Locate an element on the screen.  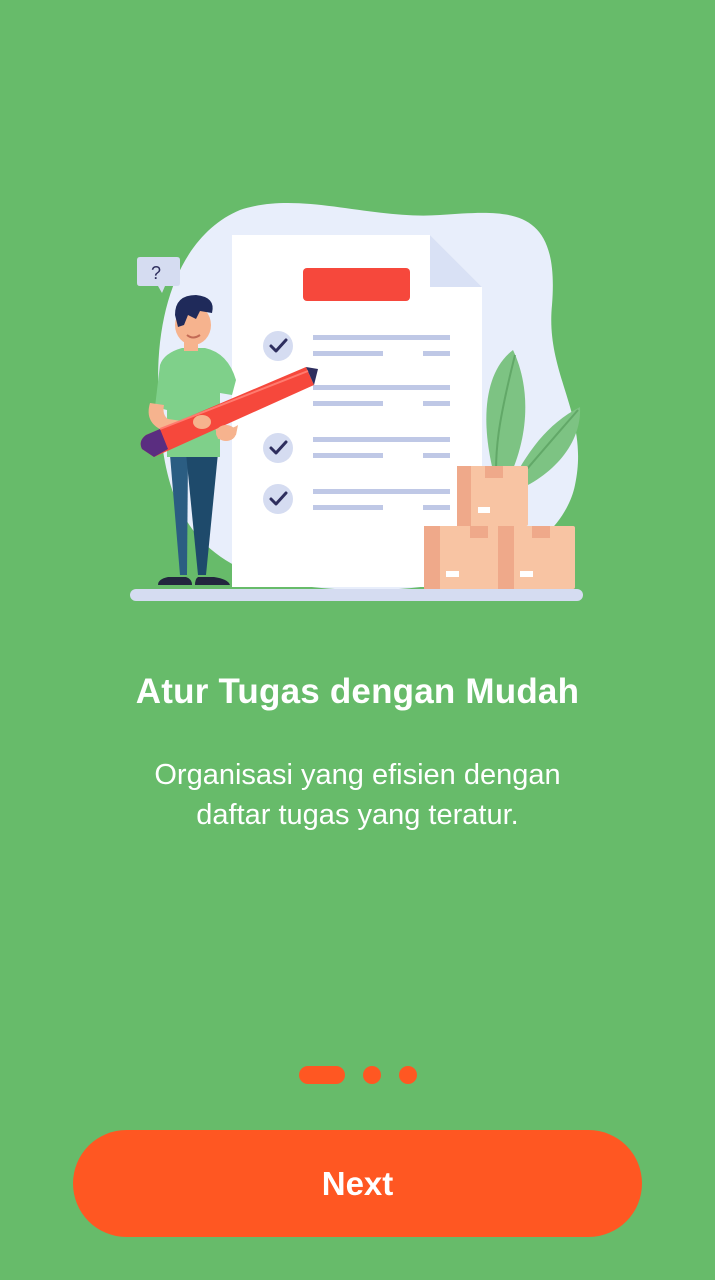
ground-line is located at coordinates (356, 595).